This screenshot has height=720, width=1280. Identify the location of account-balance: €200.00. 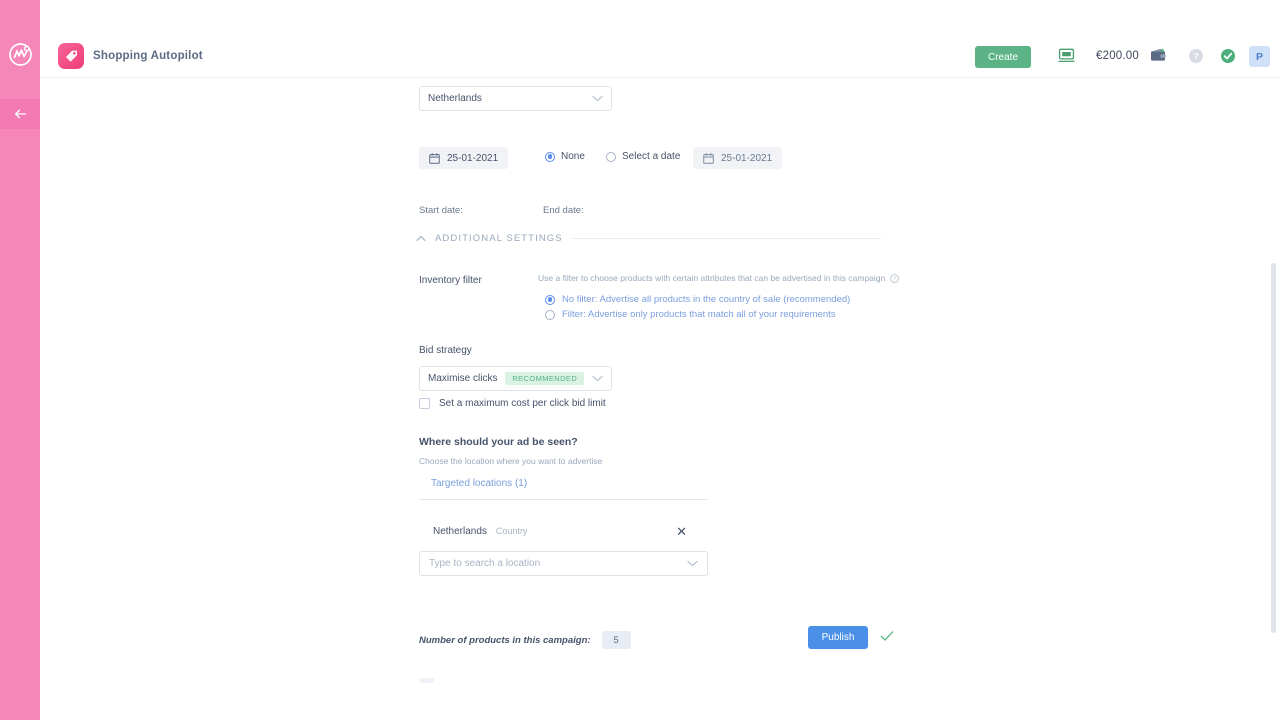
(1117, 56).